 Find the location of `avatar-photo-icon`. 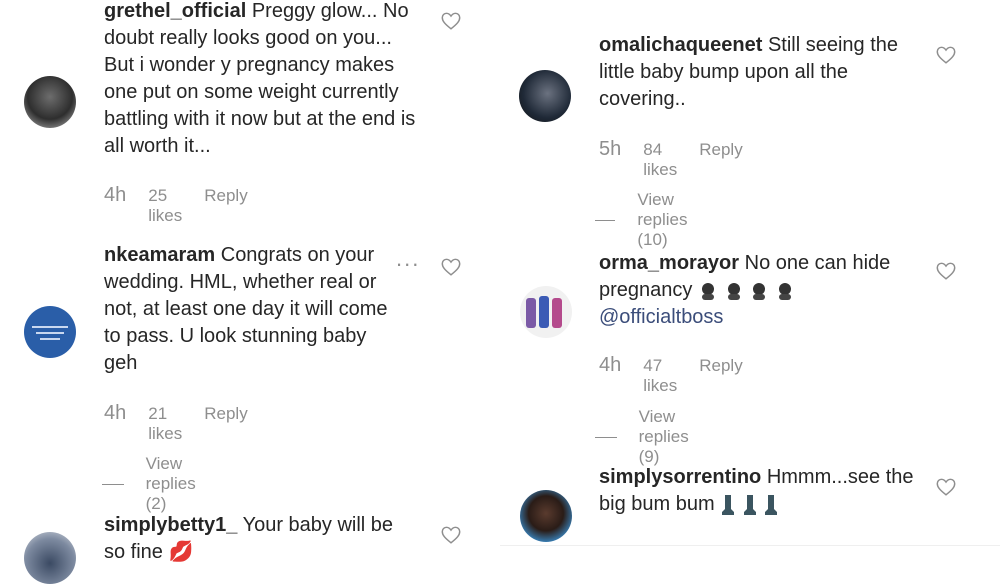

avatar-photo-icon is located at coordinates (544, 312).